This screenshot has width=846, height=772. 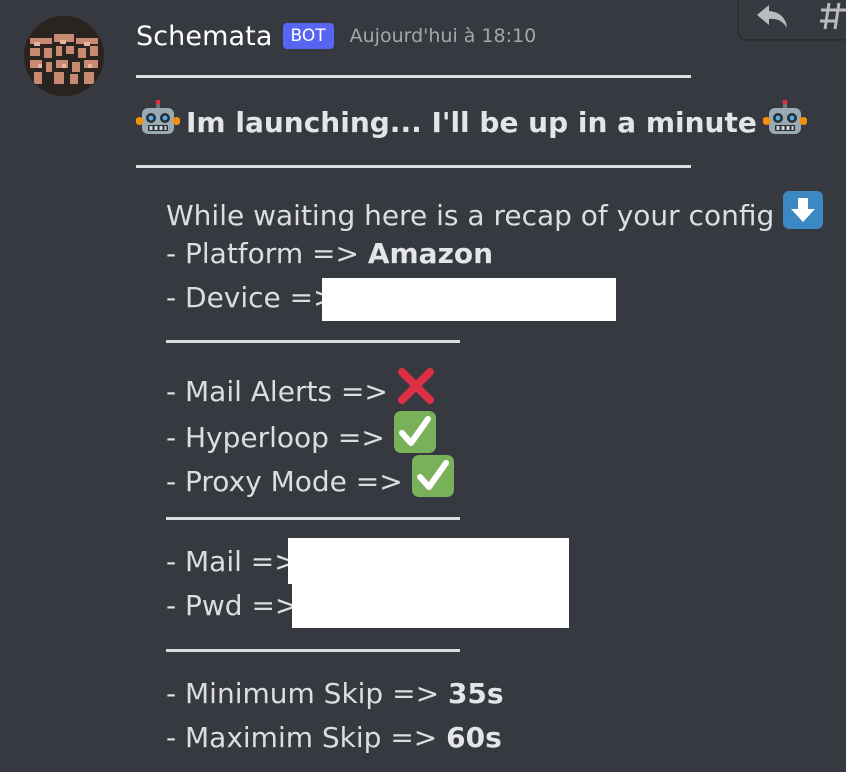 What do you see at coordinates (302, 737) in the screenshot?
I see `max-skip-label: - Maximim Skip =>` at bounding box center [302, 737].